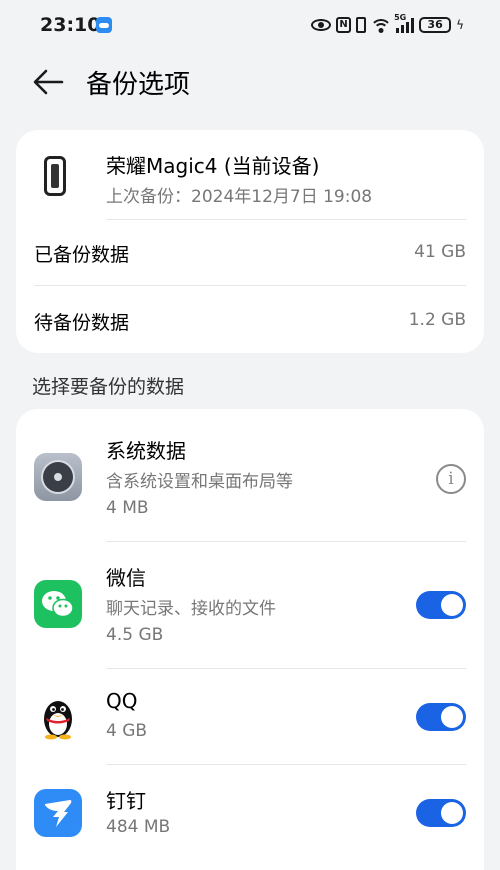  What do you see at coordinates (146, 451) in the screenshot?
I see `app-name: 系统数据` at bounding box center [146, 451].